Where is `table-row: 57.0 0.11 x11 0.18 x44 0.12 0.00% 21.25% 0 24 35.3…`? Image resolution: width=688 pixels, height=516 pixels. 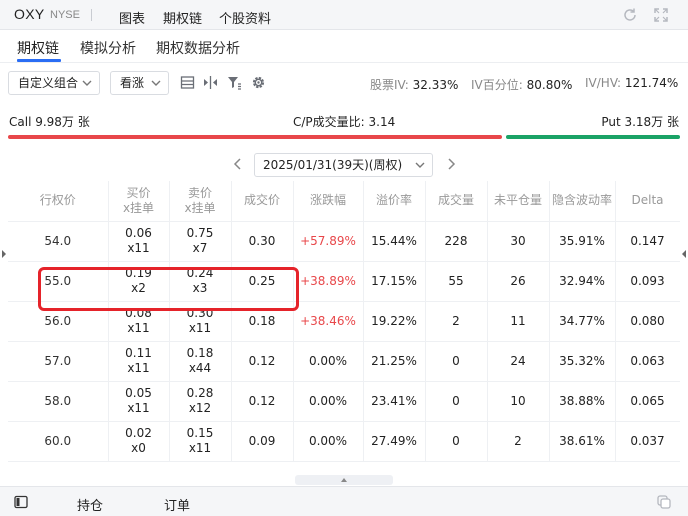
table-row: 57.0 0.11 x11 0.18 x44 0.12 0.00% 21.25% 0 24 35.3… is located at coordinates (344, 361).